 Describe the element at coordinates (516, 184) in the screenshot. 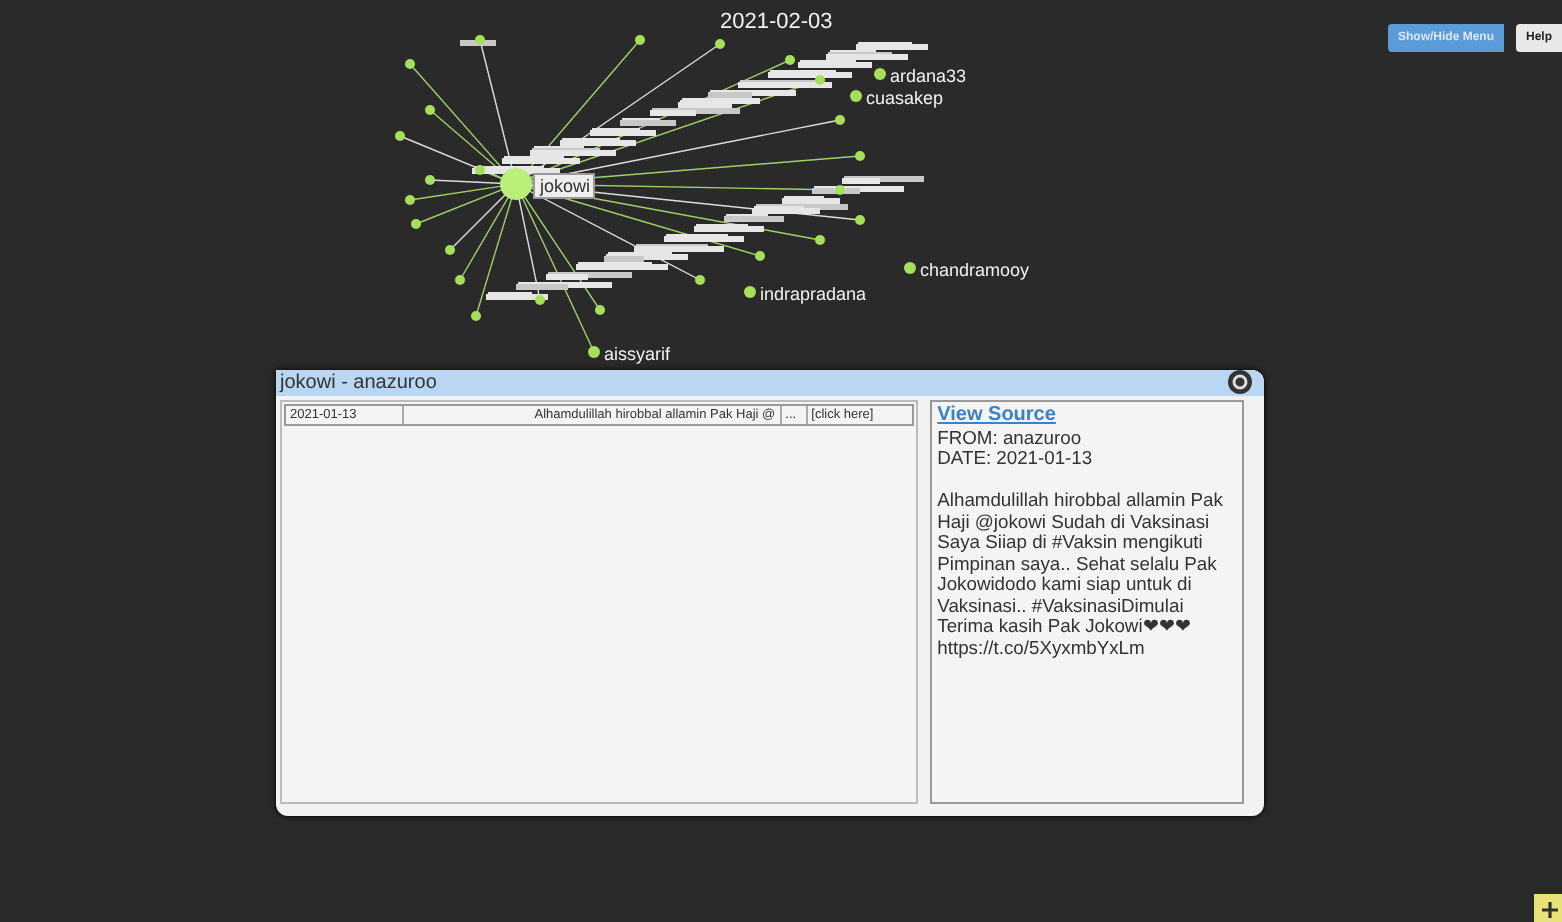

I see `hub-node` at that location.